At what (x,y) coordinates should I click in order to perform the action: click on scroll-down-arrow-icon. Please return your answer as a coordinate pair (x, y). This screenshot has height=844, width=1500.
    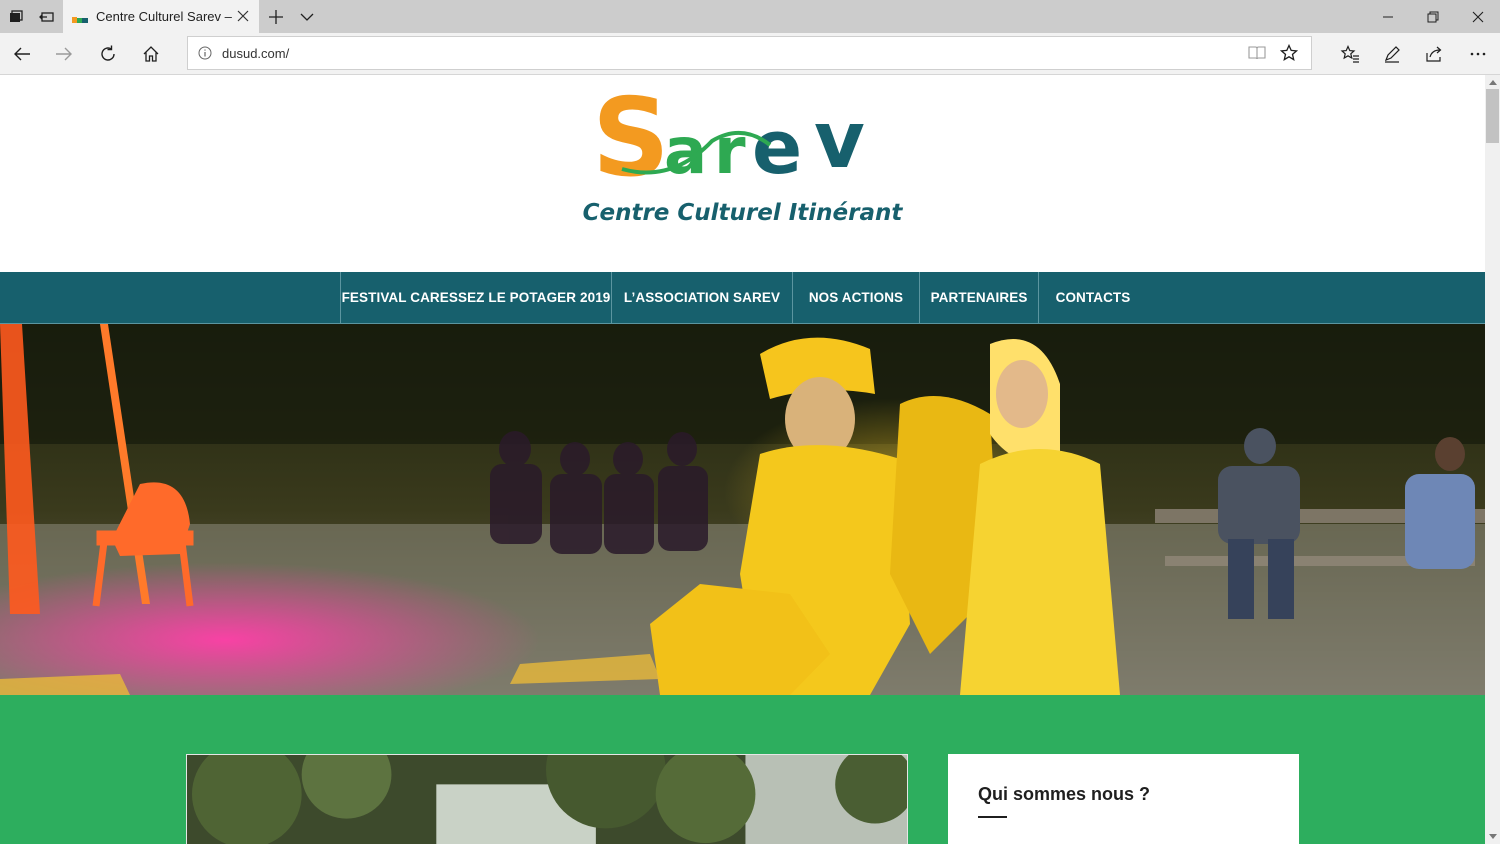
    Looking at the image, I should click on (1492, 837).